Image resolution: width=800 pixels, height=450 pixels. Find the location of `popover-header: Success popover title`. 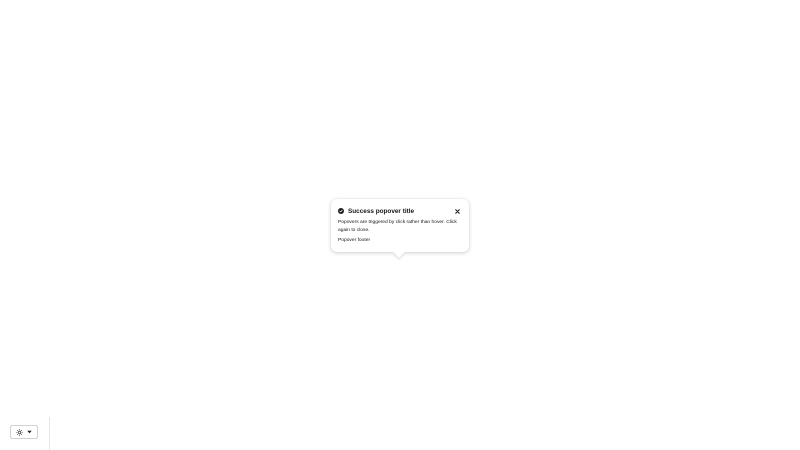

popover-header: Success popover title is located at coordinates (400, 211).